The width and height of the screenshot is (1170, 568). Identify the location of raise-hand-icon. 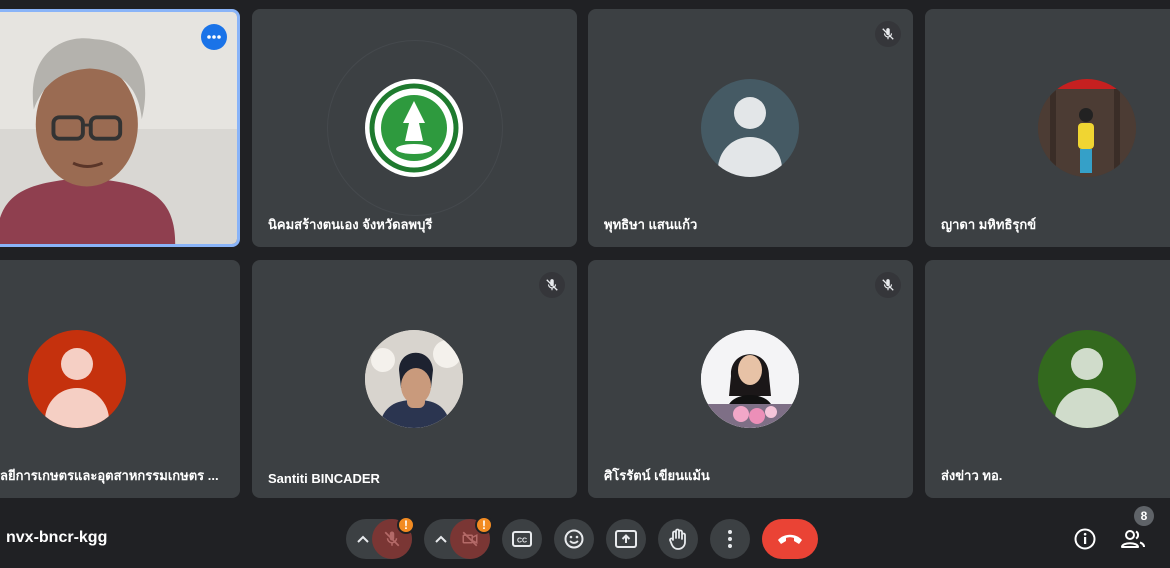
(677, 539).